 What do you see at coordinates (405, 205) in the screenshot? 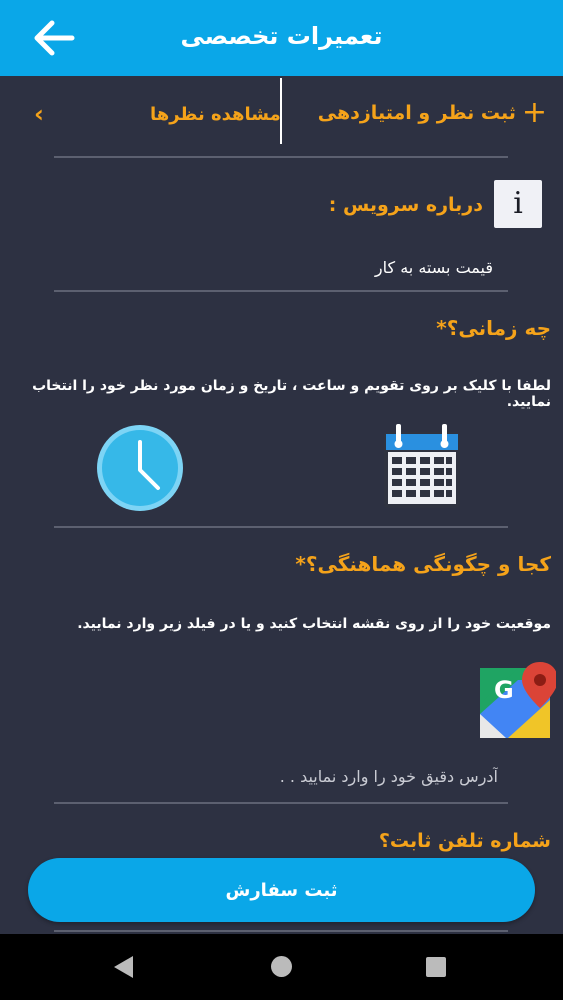
I see `about-service-title: درباره سرویس :` at bounding box center [405, 205].